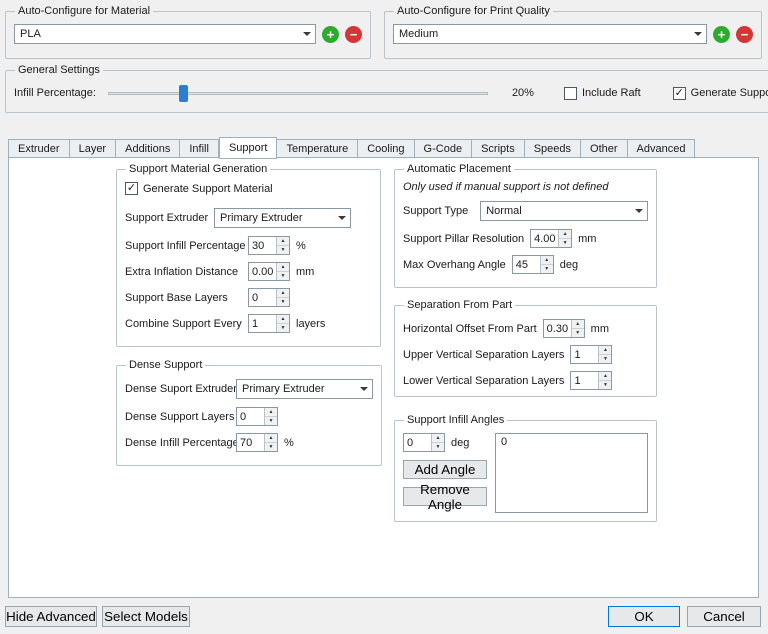 This screenshot has width=768, height=634. What do you see at coordinates (269, 297) in the screenshot?
I see `support-base-layers-spinner: 0 ▲ ▼` at bounding box center [269, 297].